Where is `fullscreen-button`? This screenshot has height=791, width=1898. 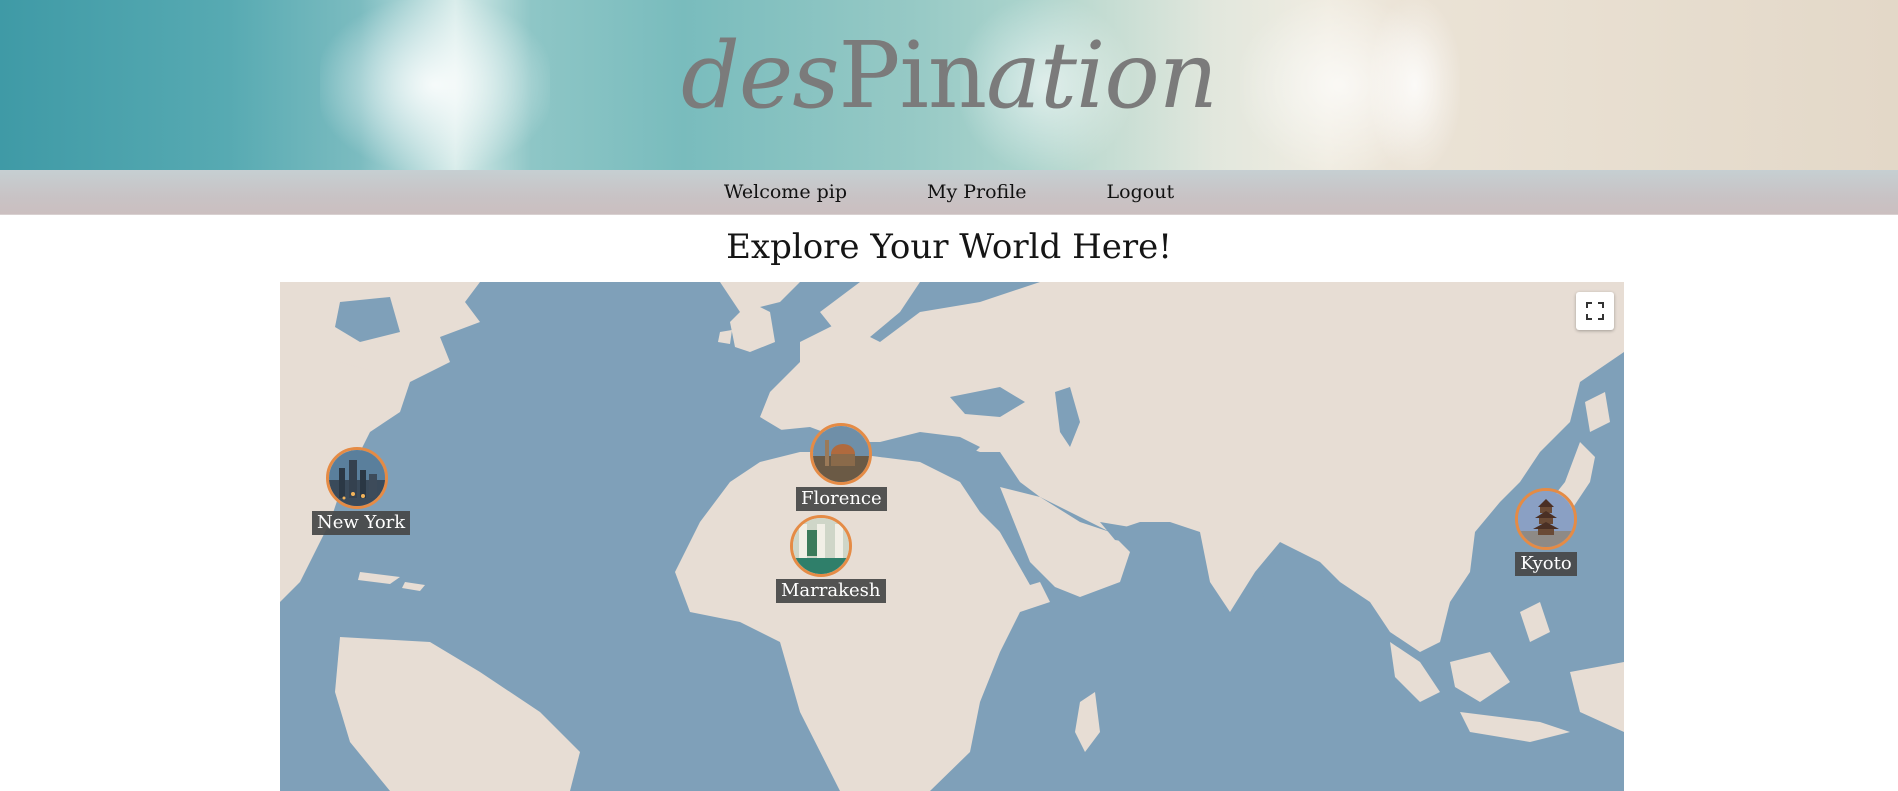 fullscreen-button is located at coordinates (1595, 311).